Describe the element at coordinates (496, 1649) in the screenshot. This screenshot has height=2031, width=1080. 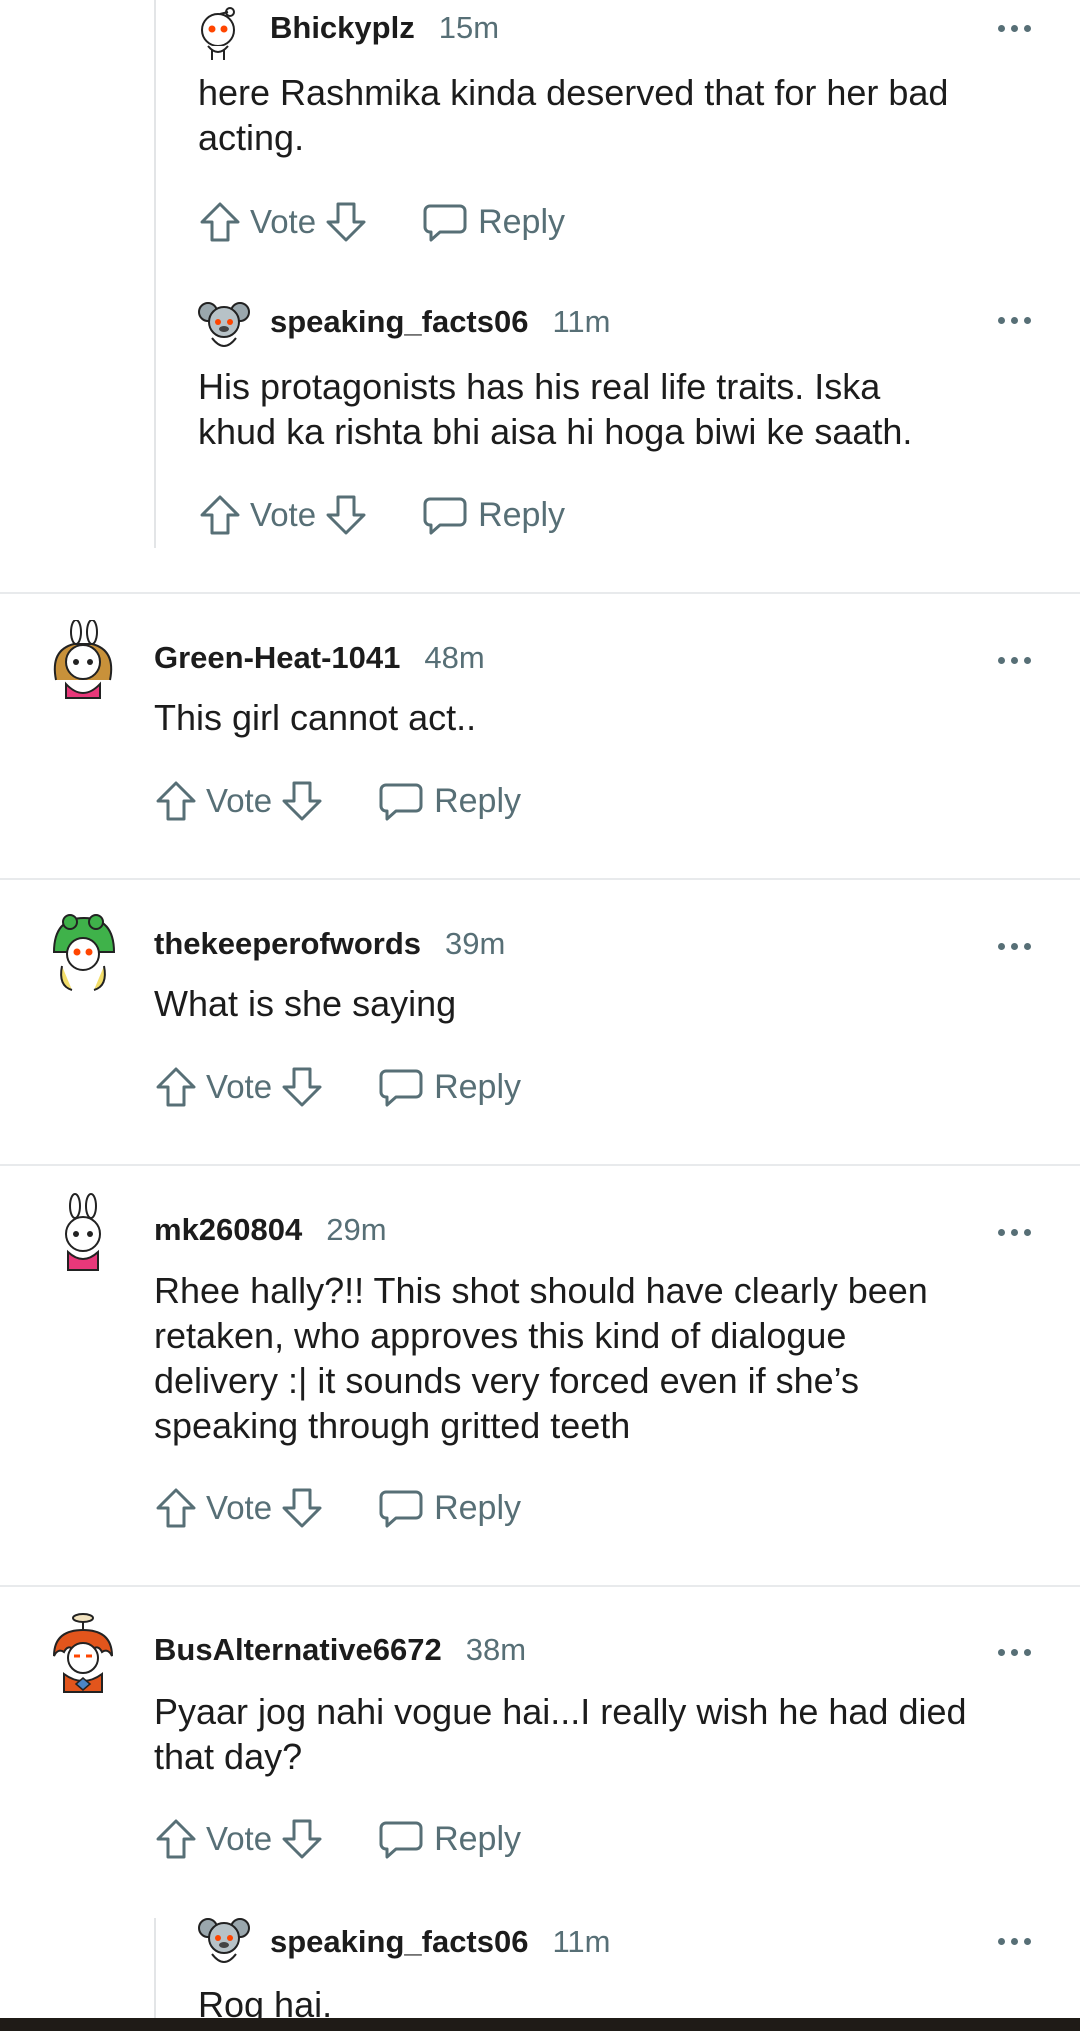
I see `comment-time: 38m` at that location.